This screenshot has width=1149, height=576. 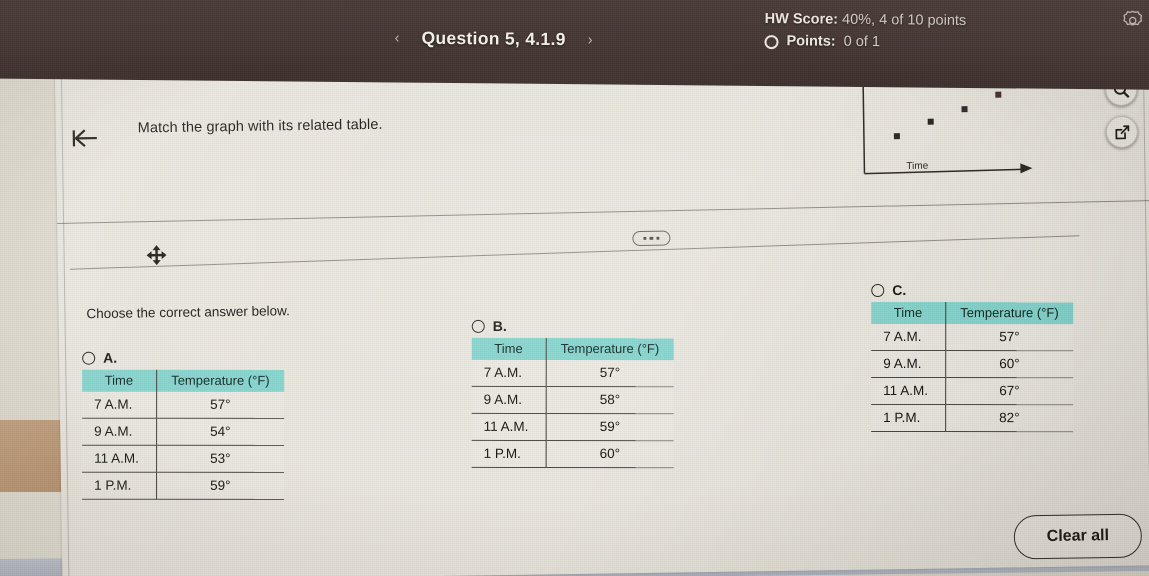 I want to click on answer-option-c-header: C., so click(x=972, y=290).